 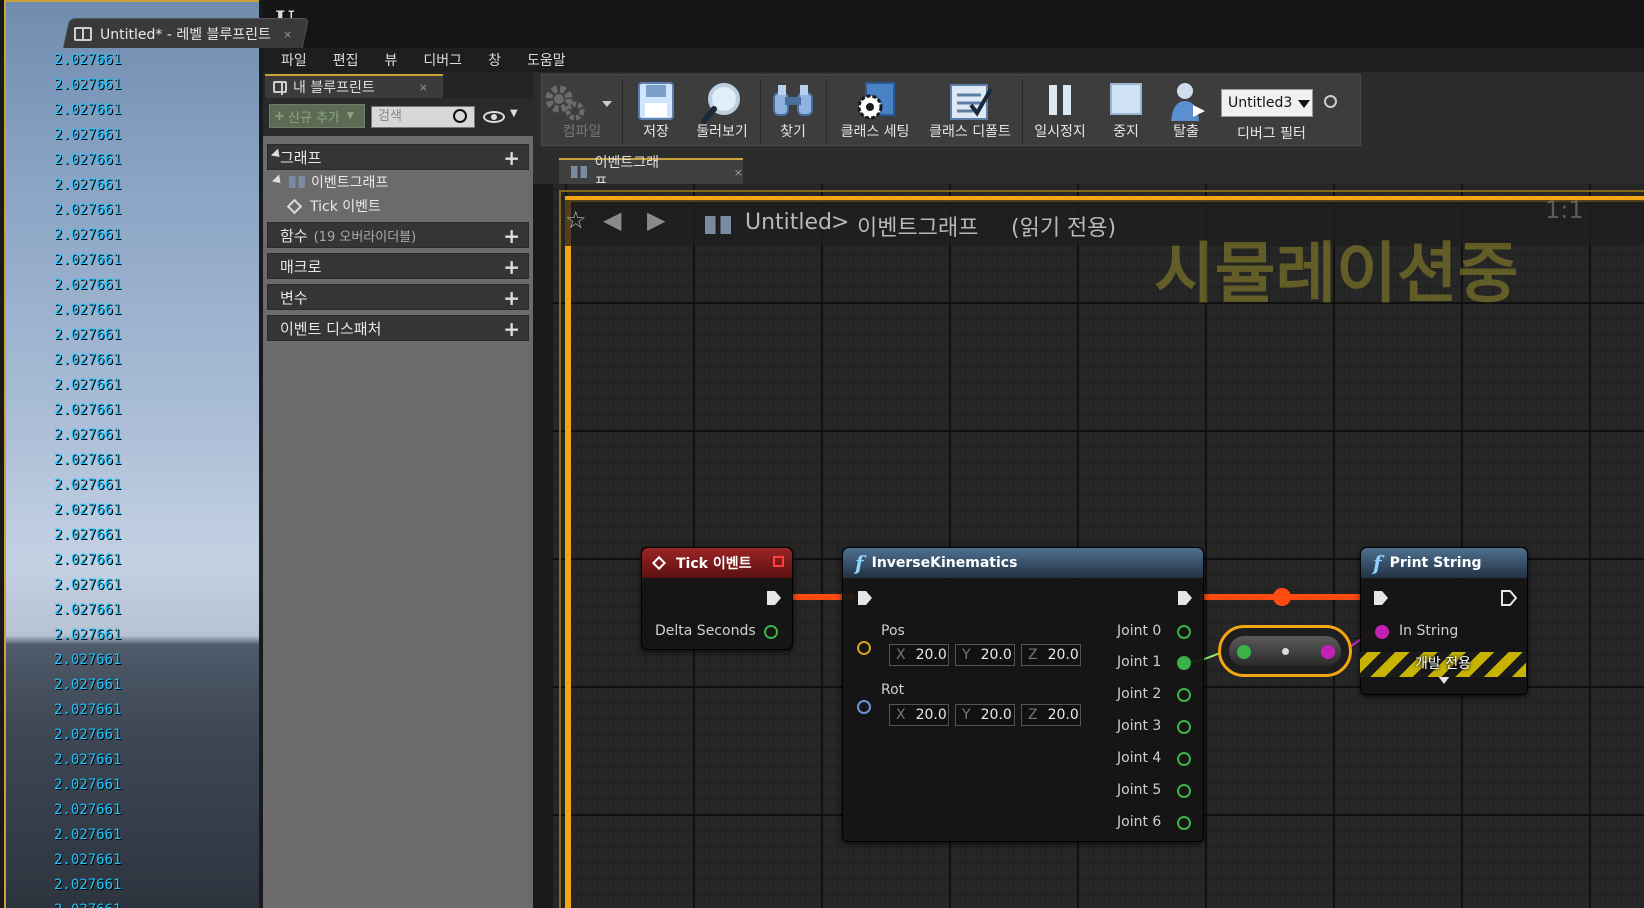 I want to click on rot-y-value: 20.0, so click(x=996, y=715).